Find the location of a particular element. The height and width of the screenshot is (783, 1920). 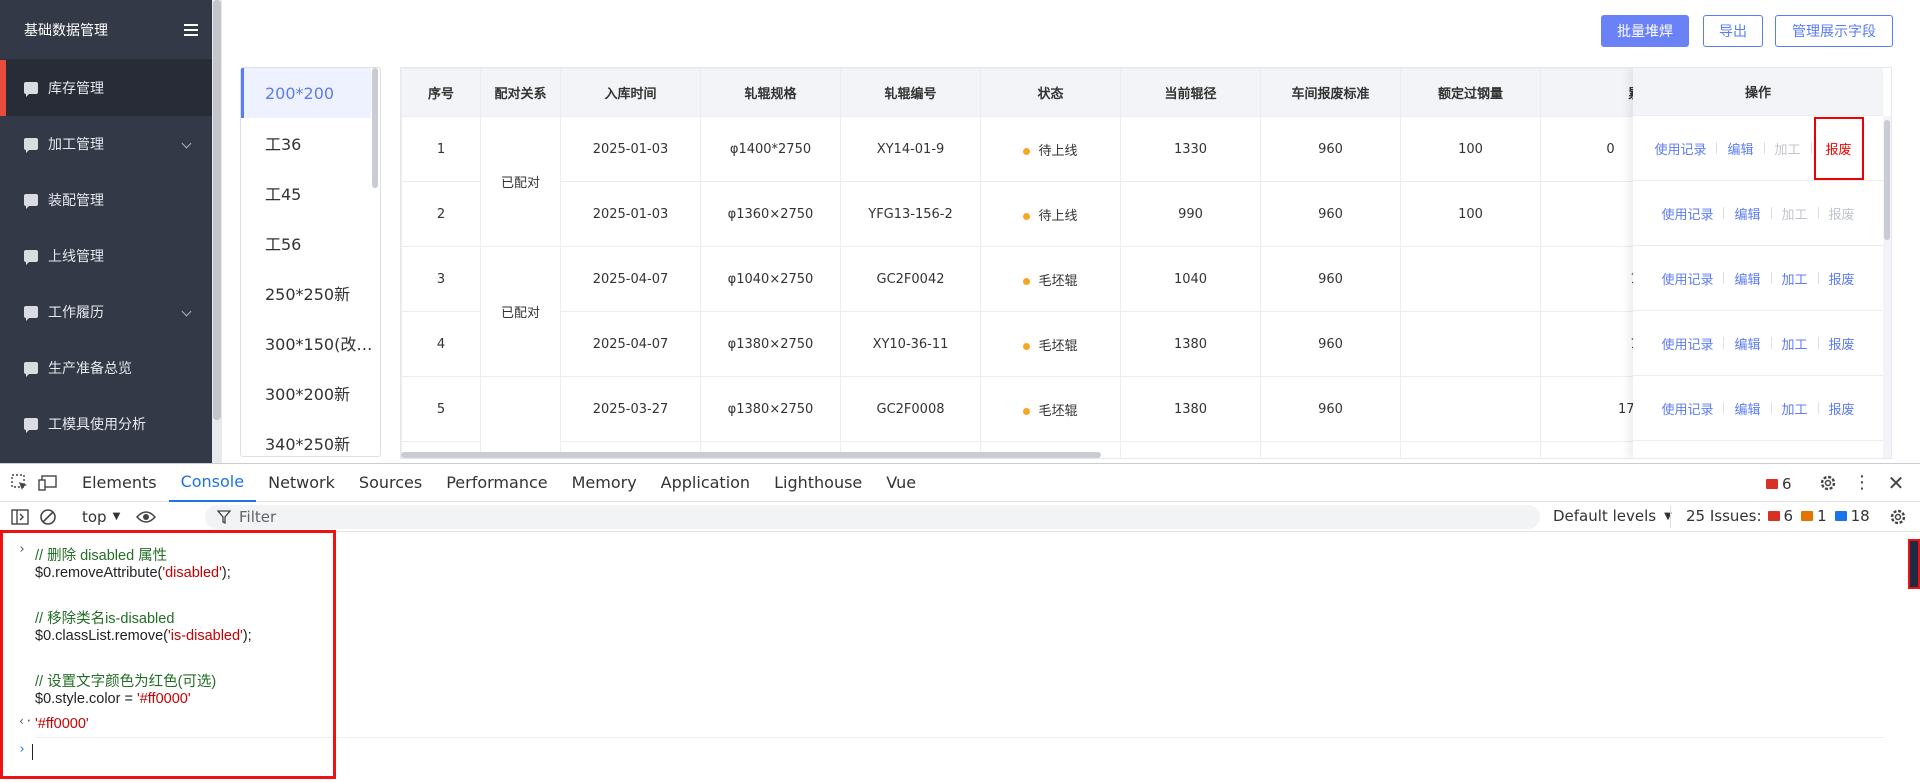

spec-item: 工36 is located at coordinates (306, 143).